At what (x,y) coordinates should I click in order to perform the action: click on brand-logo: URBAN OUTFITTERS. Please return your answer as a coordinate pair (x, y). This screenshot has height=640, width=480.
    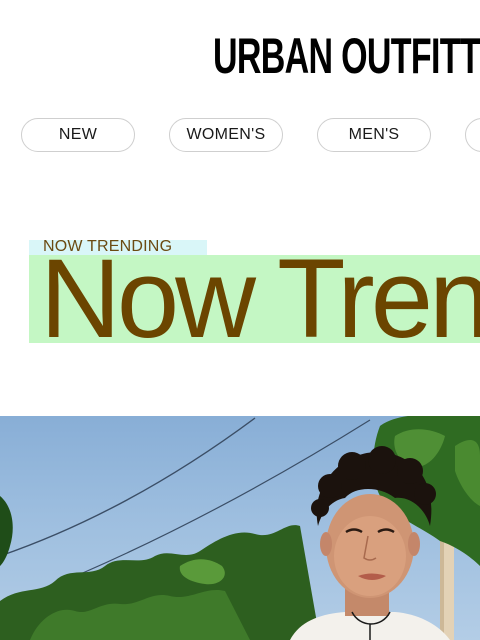
    Looking at the image, I should click on (346, 56).